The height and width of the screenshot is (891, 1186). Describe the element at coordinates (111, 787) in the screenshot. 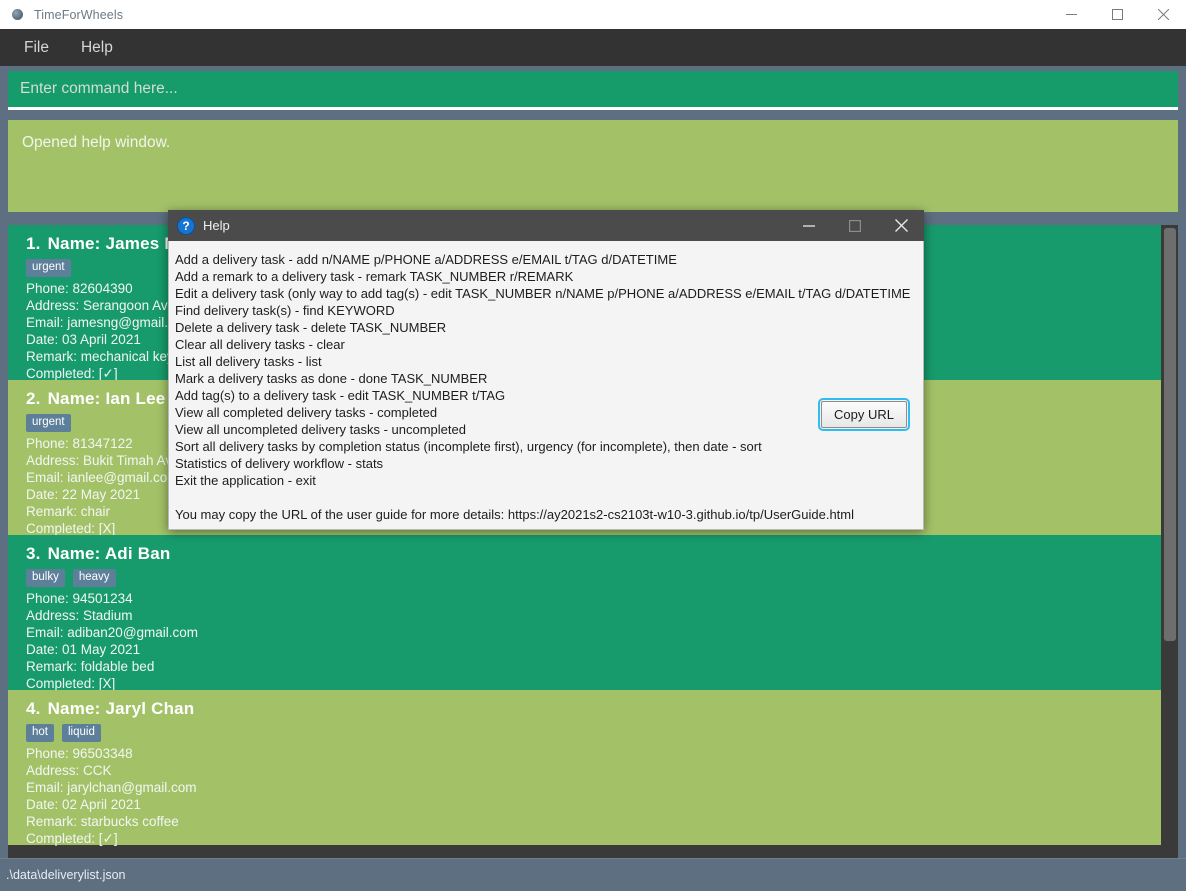

I see `task-email: Email: jarylchan@gmail.com` at that location.